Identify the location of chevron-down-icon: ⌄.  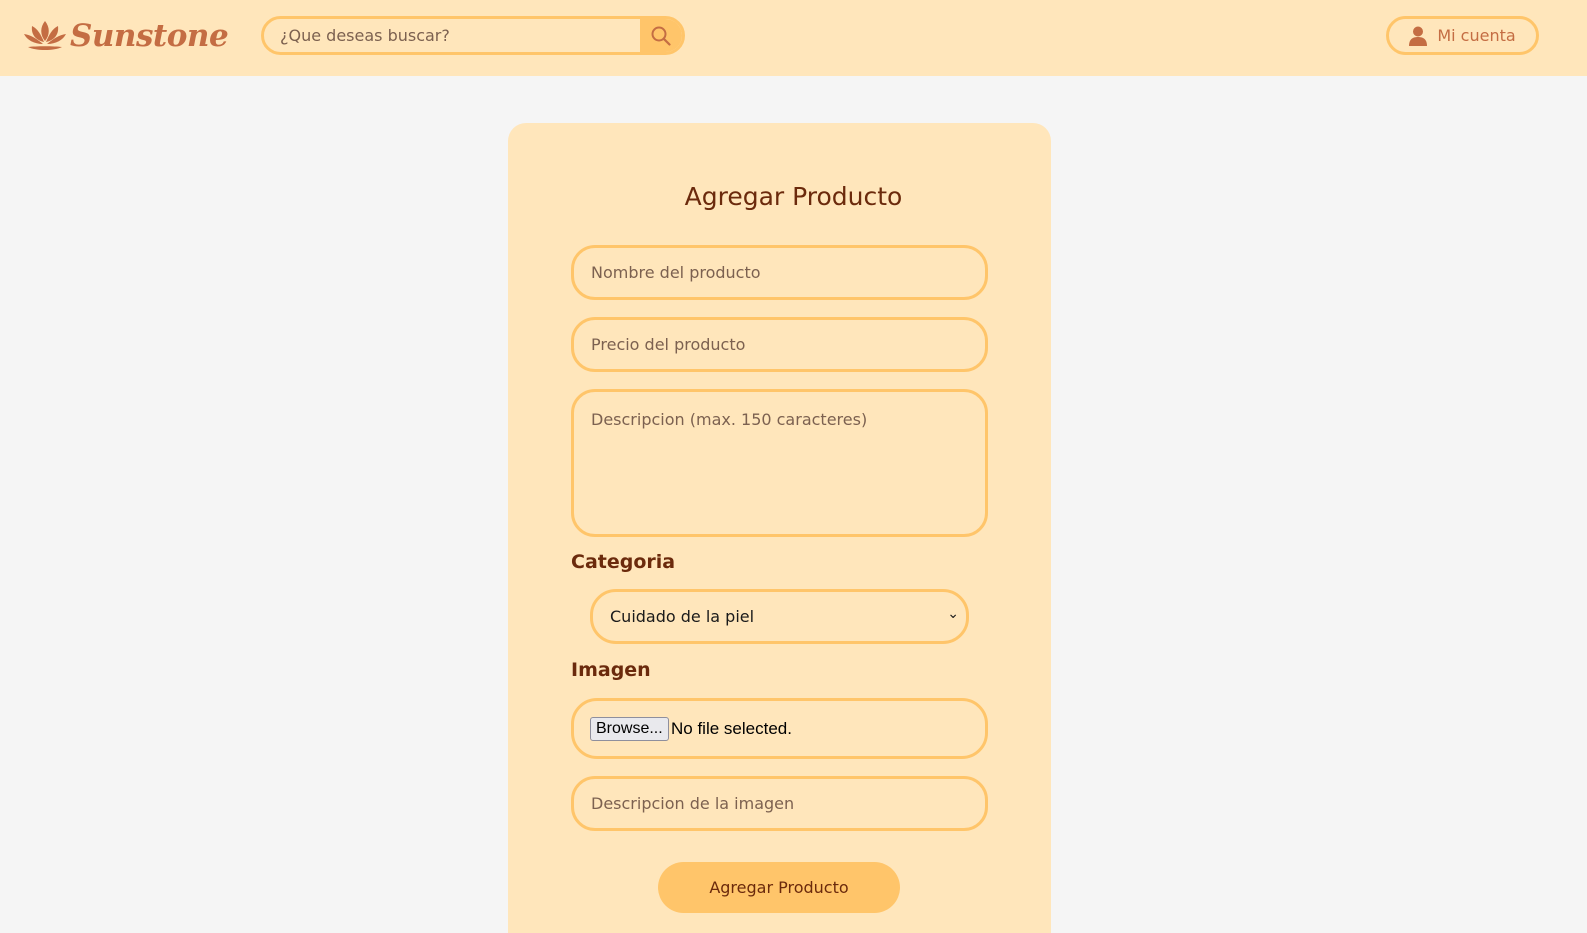
(953, 614).